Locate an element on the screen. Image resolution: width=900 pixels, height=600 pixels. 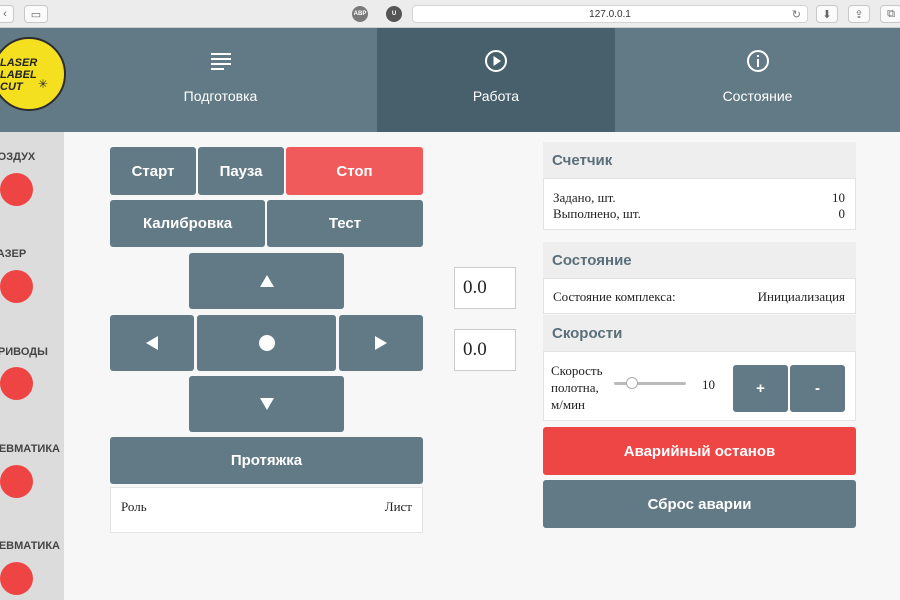
start-button: Старт is located at coordinates (153, 171).